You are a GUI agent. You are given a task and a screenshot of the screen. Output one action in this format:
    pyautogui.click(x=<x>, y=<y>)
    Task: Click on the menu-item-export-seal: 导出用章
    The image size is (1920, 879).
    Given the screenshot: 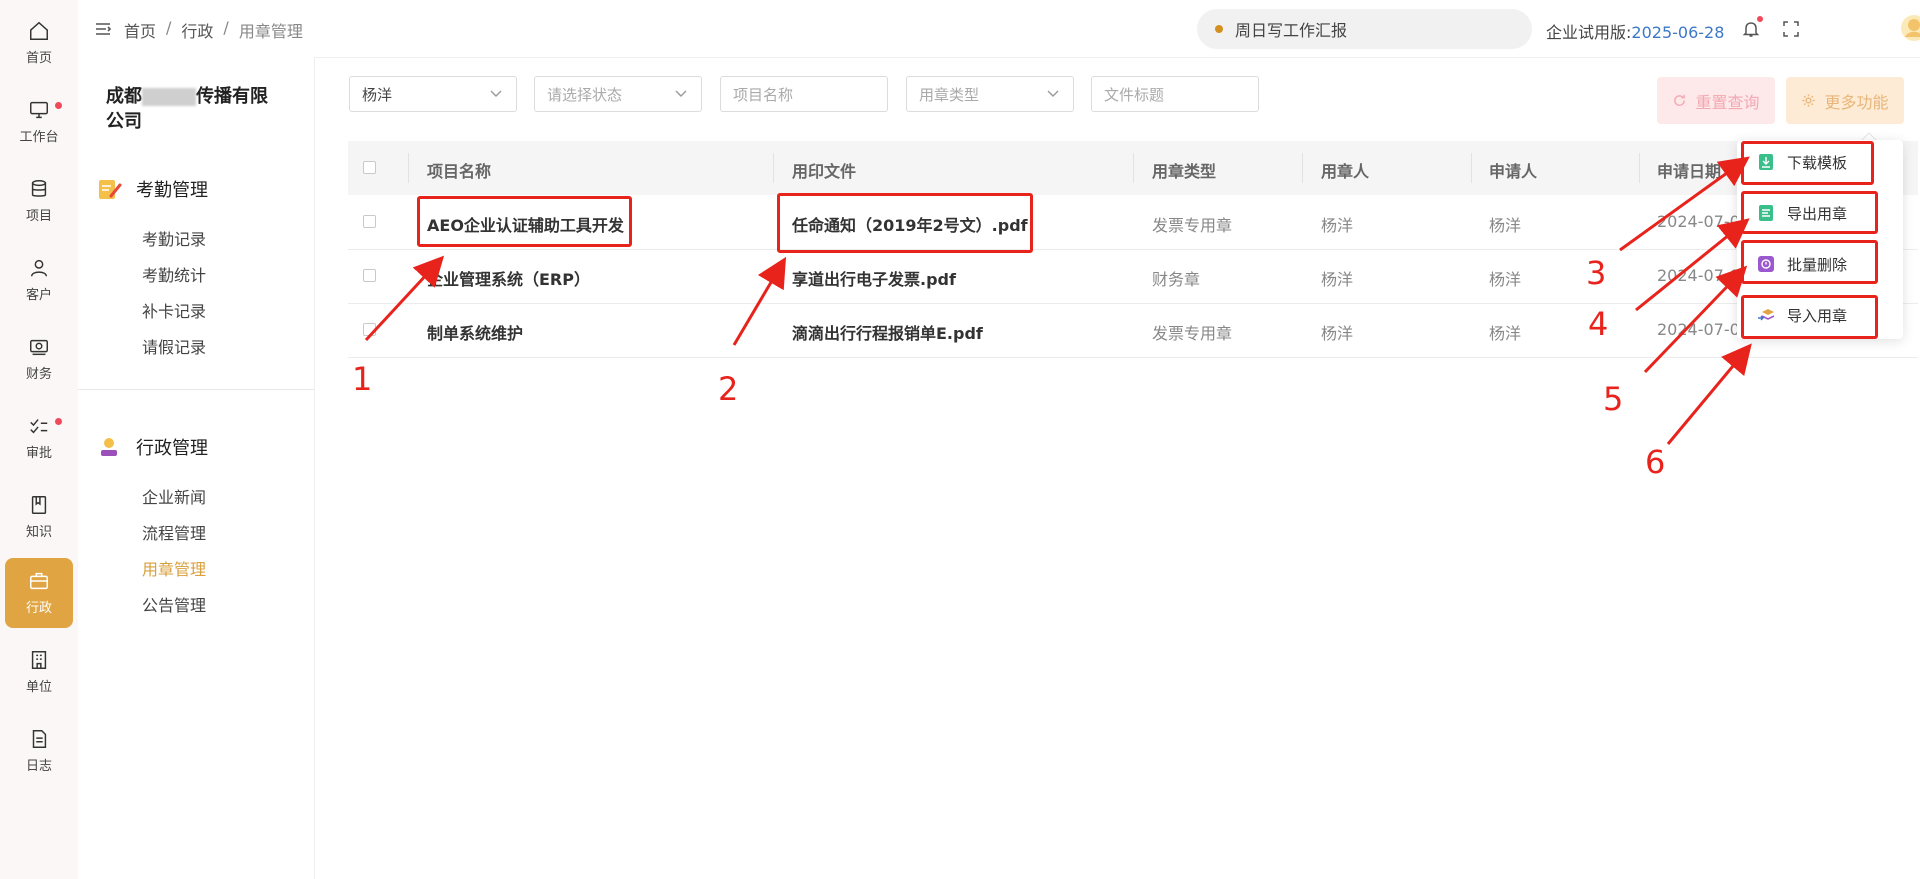 What is the action you would take?
    pyautogui.click(x=1820, y=213)
    